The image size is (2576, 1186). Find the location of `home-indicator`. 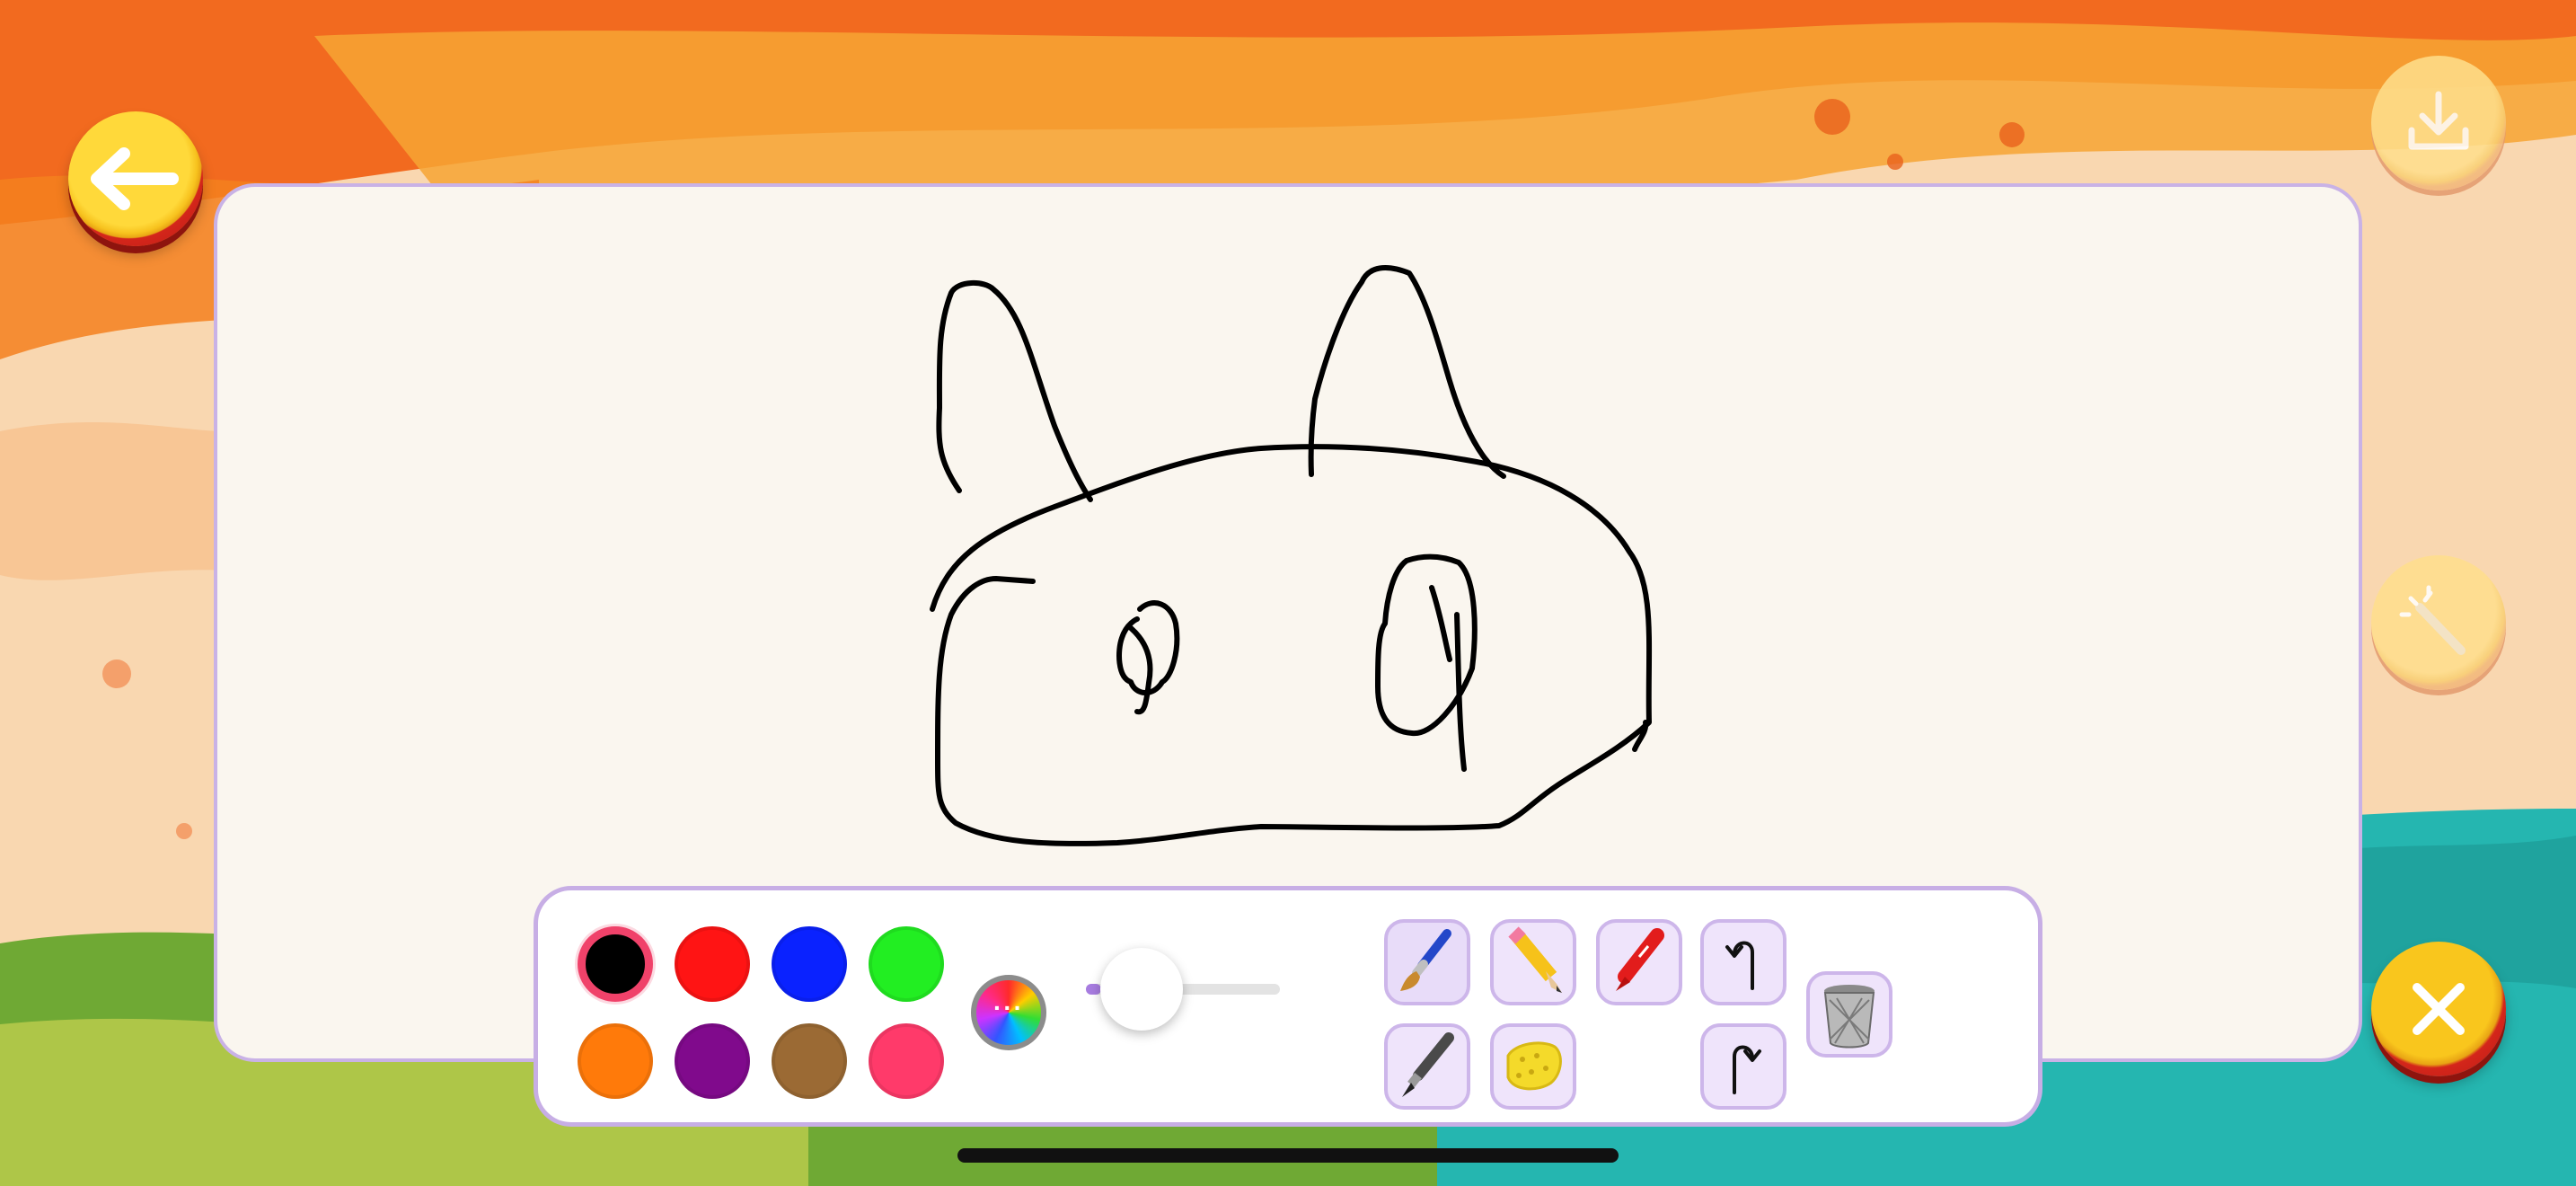

home-indicator is located at coordinates (1288, 1155).